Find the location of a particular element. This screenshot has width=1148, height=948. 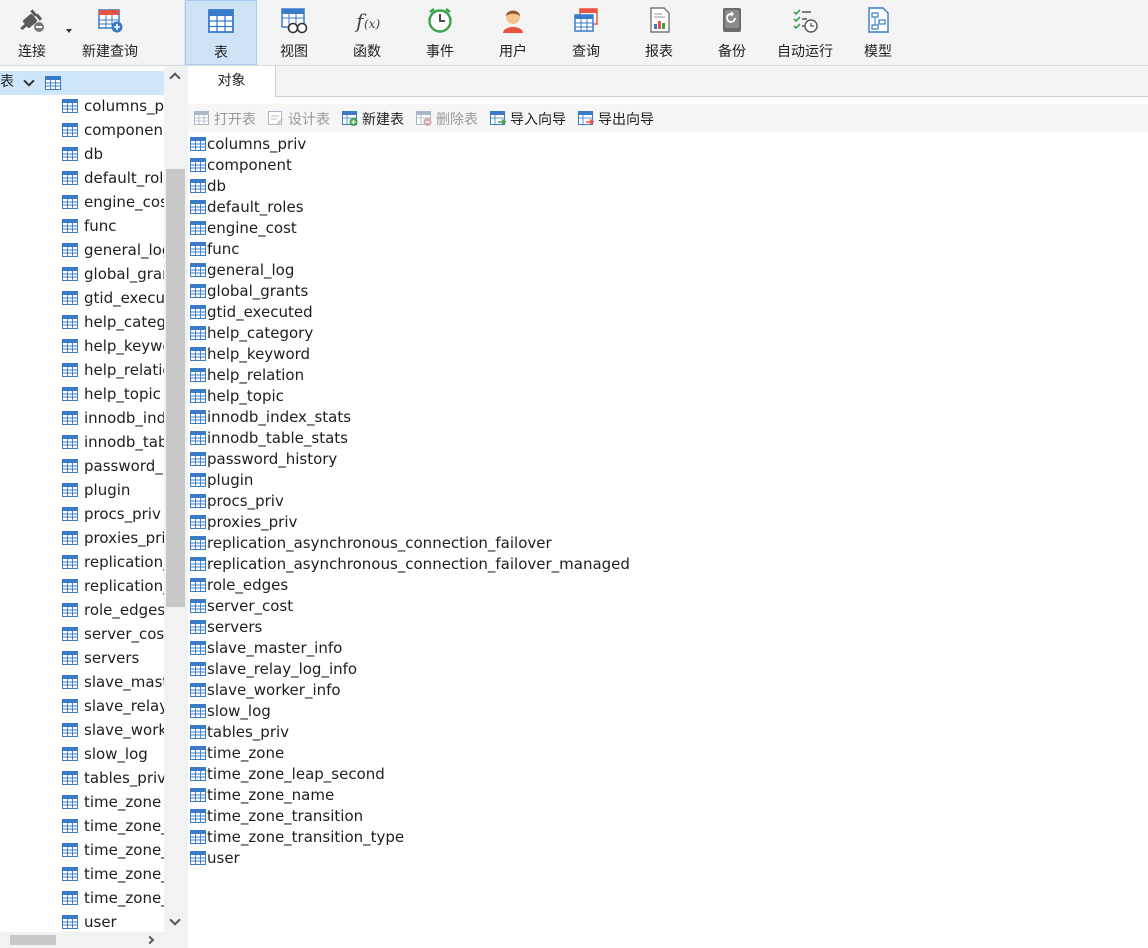

tree-item-table: global_gran is located at coordinates (82, 274).